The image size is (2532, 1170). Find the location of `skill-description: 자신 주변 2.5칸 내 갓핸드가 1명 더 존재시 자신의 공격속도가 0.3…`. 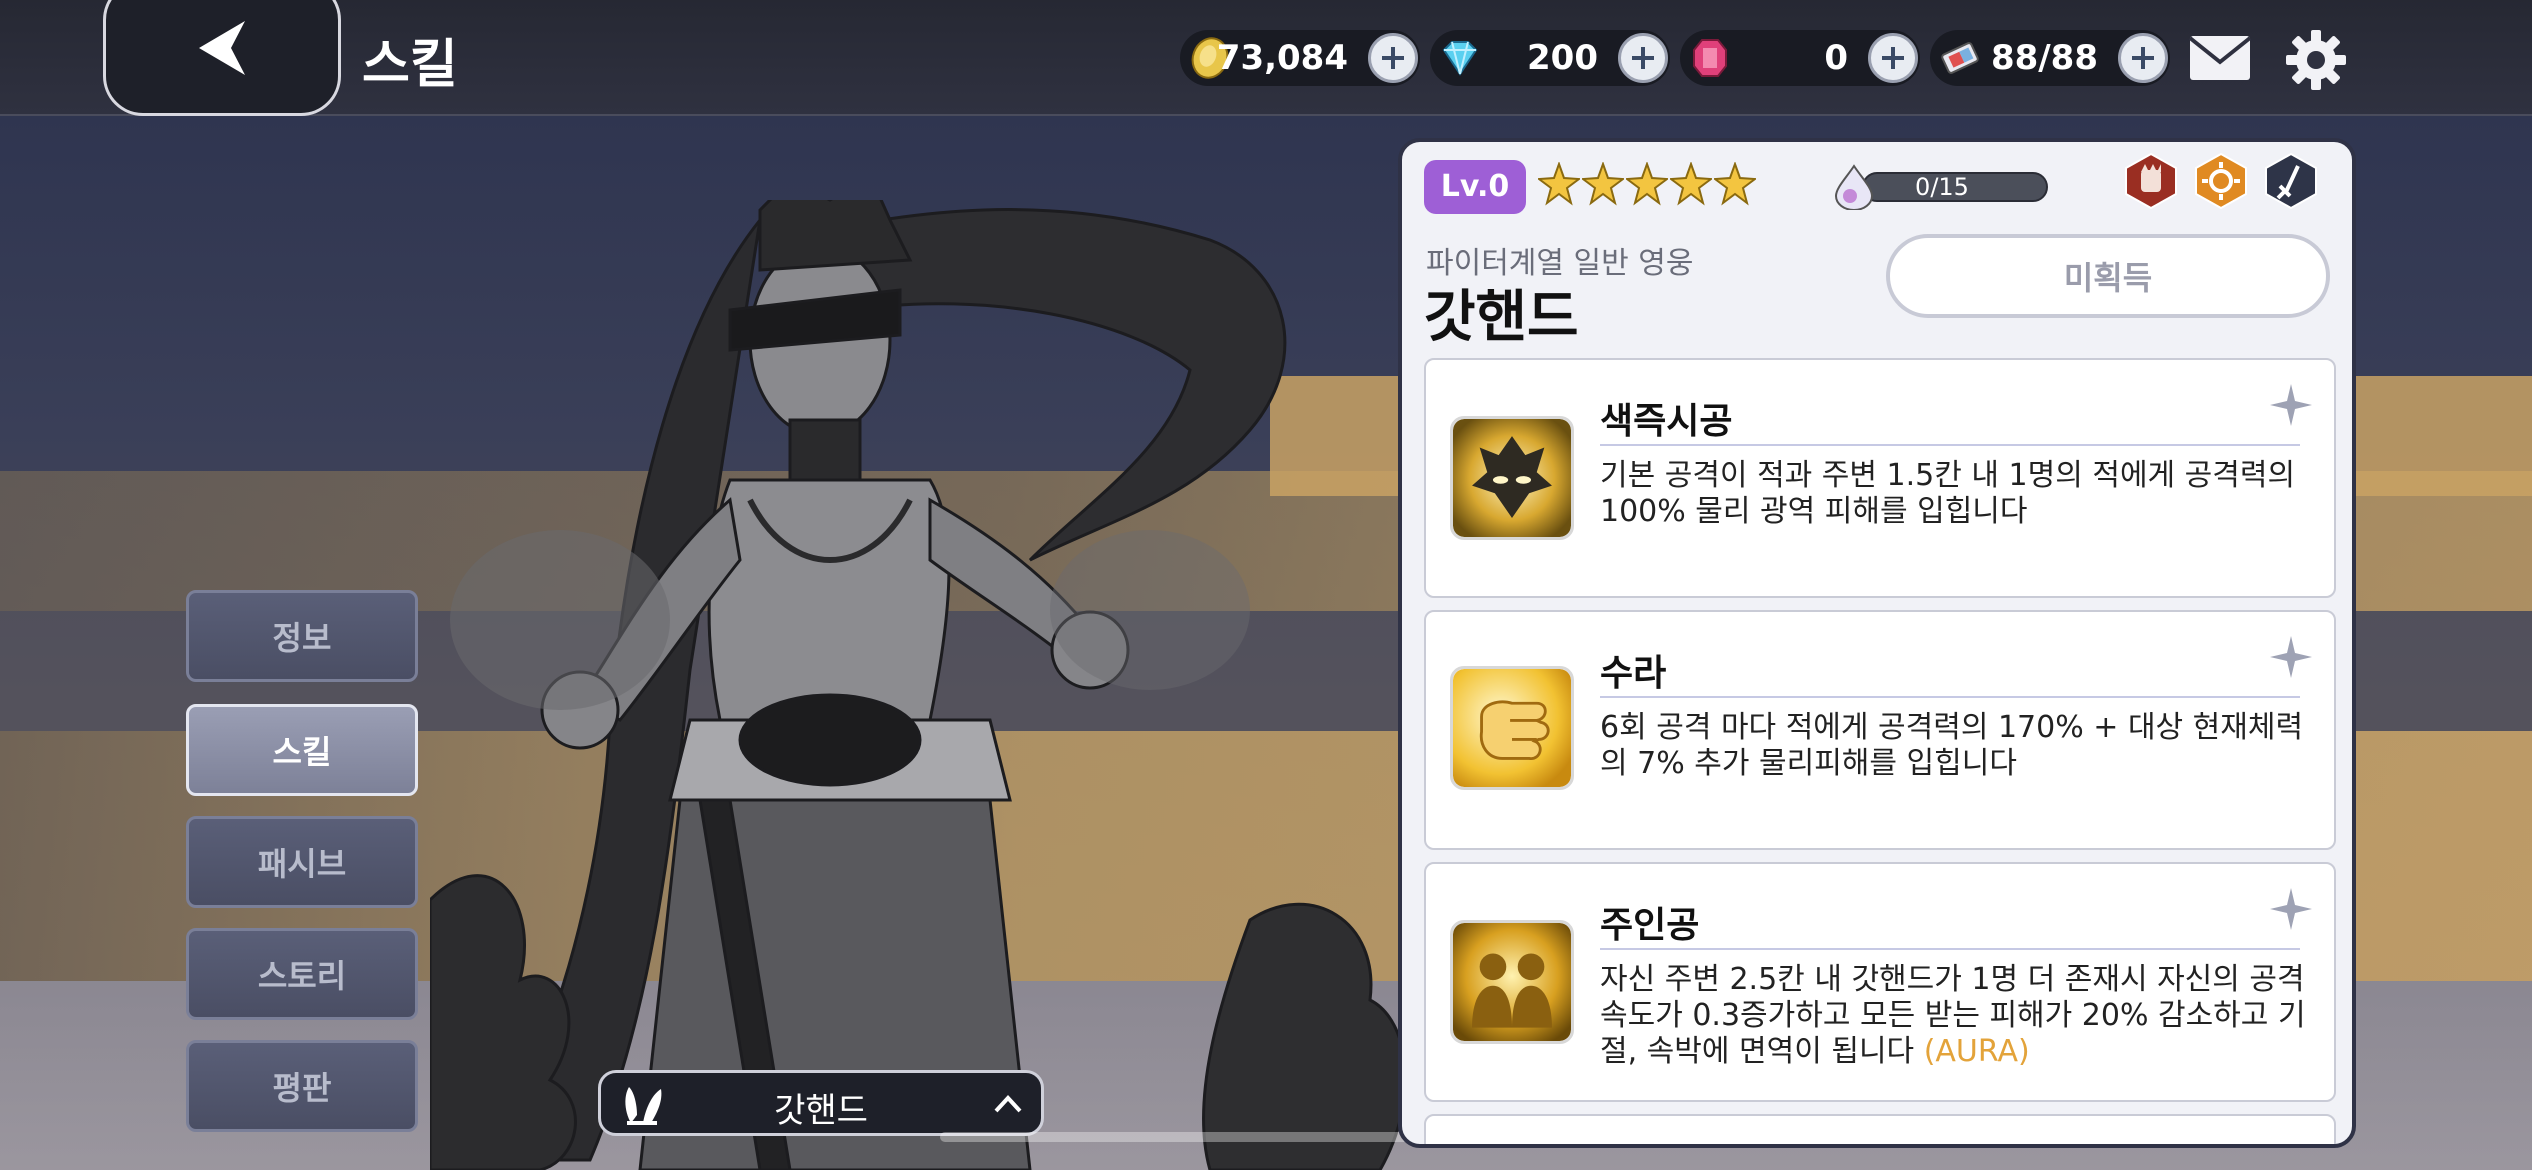

skill-description: 자신 주변 2.5칸 내 갓핸드가 1명 더 존재시 자신의 공격속도가 0.3… is located at coordinates (1960, 1016).